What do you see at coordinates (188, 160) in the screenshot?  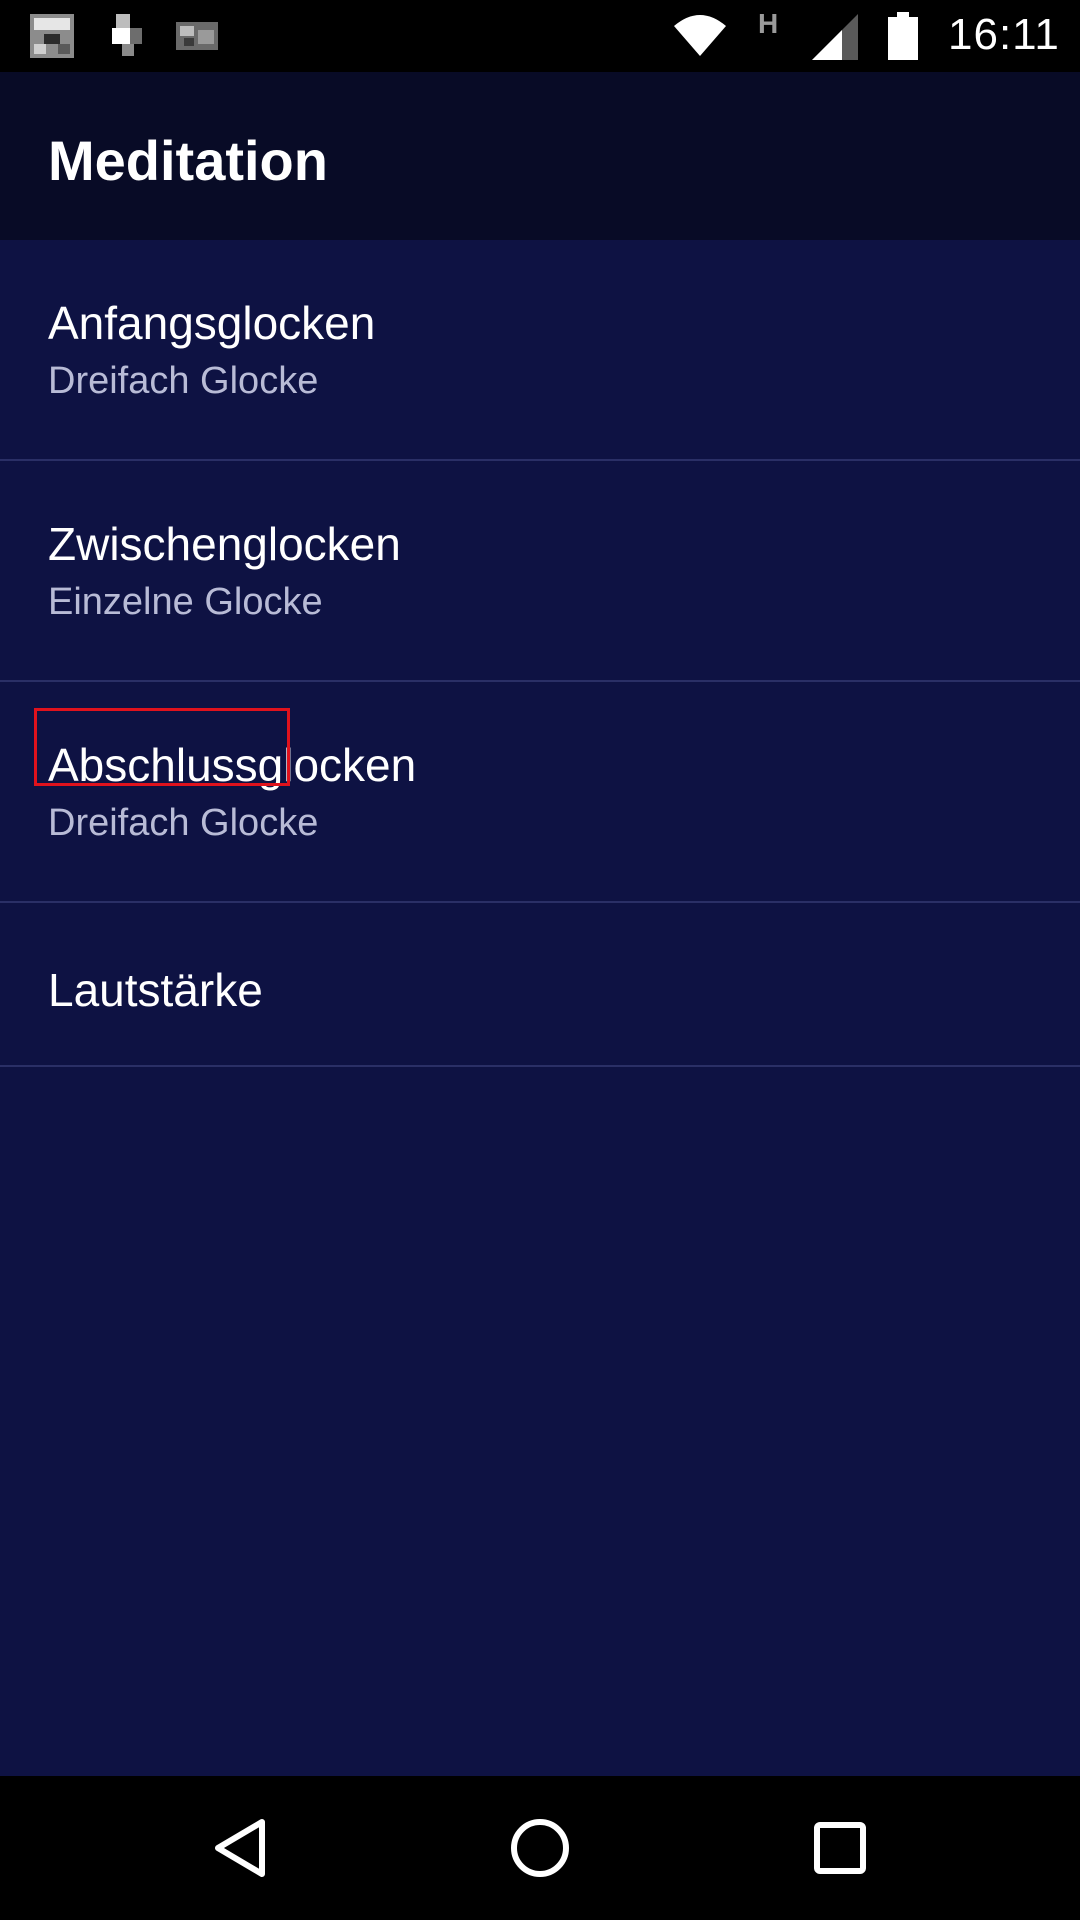 I see `page-title: Meditation` at bounding box center [188, 160].